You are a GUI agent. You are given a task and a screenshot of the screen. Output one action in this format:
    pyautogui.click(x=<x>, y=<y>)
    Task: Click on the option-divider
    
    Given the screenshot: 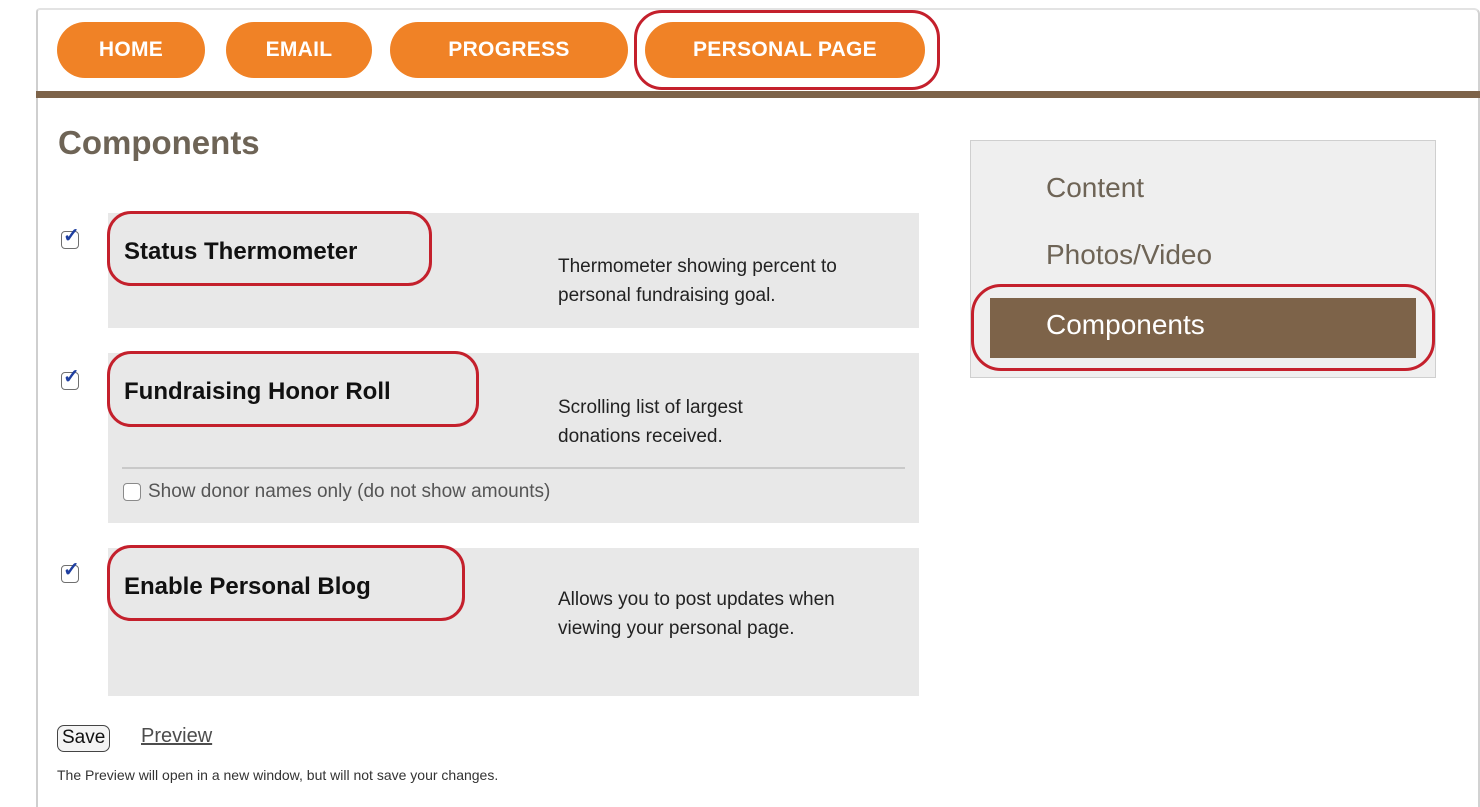 What is the action you would take?
    pyautogui.click(x=513, y=468)
    